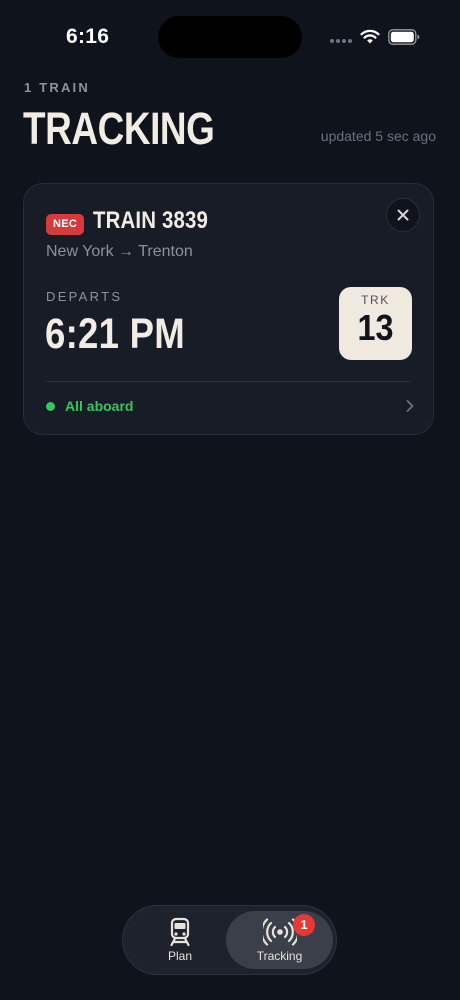 The image size is (460, 1000). What do you see at coordinates (378, 136) in the screenshot?
I see `last-updated-text: updated 5 sec ago` at bounding box center [378, 136].